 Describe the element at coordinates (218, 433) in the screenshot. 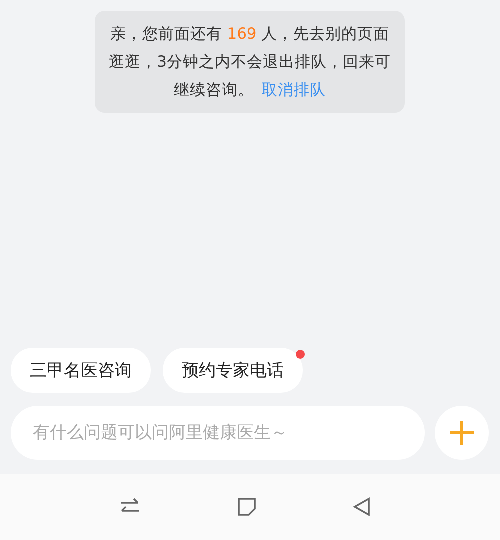

I see `message-input: 有什么问题可以问阿里健康医生～` at that location.